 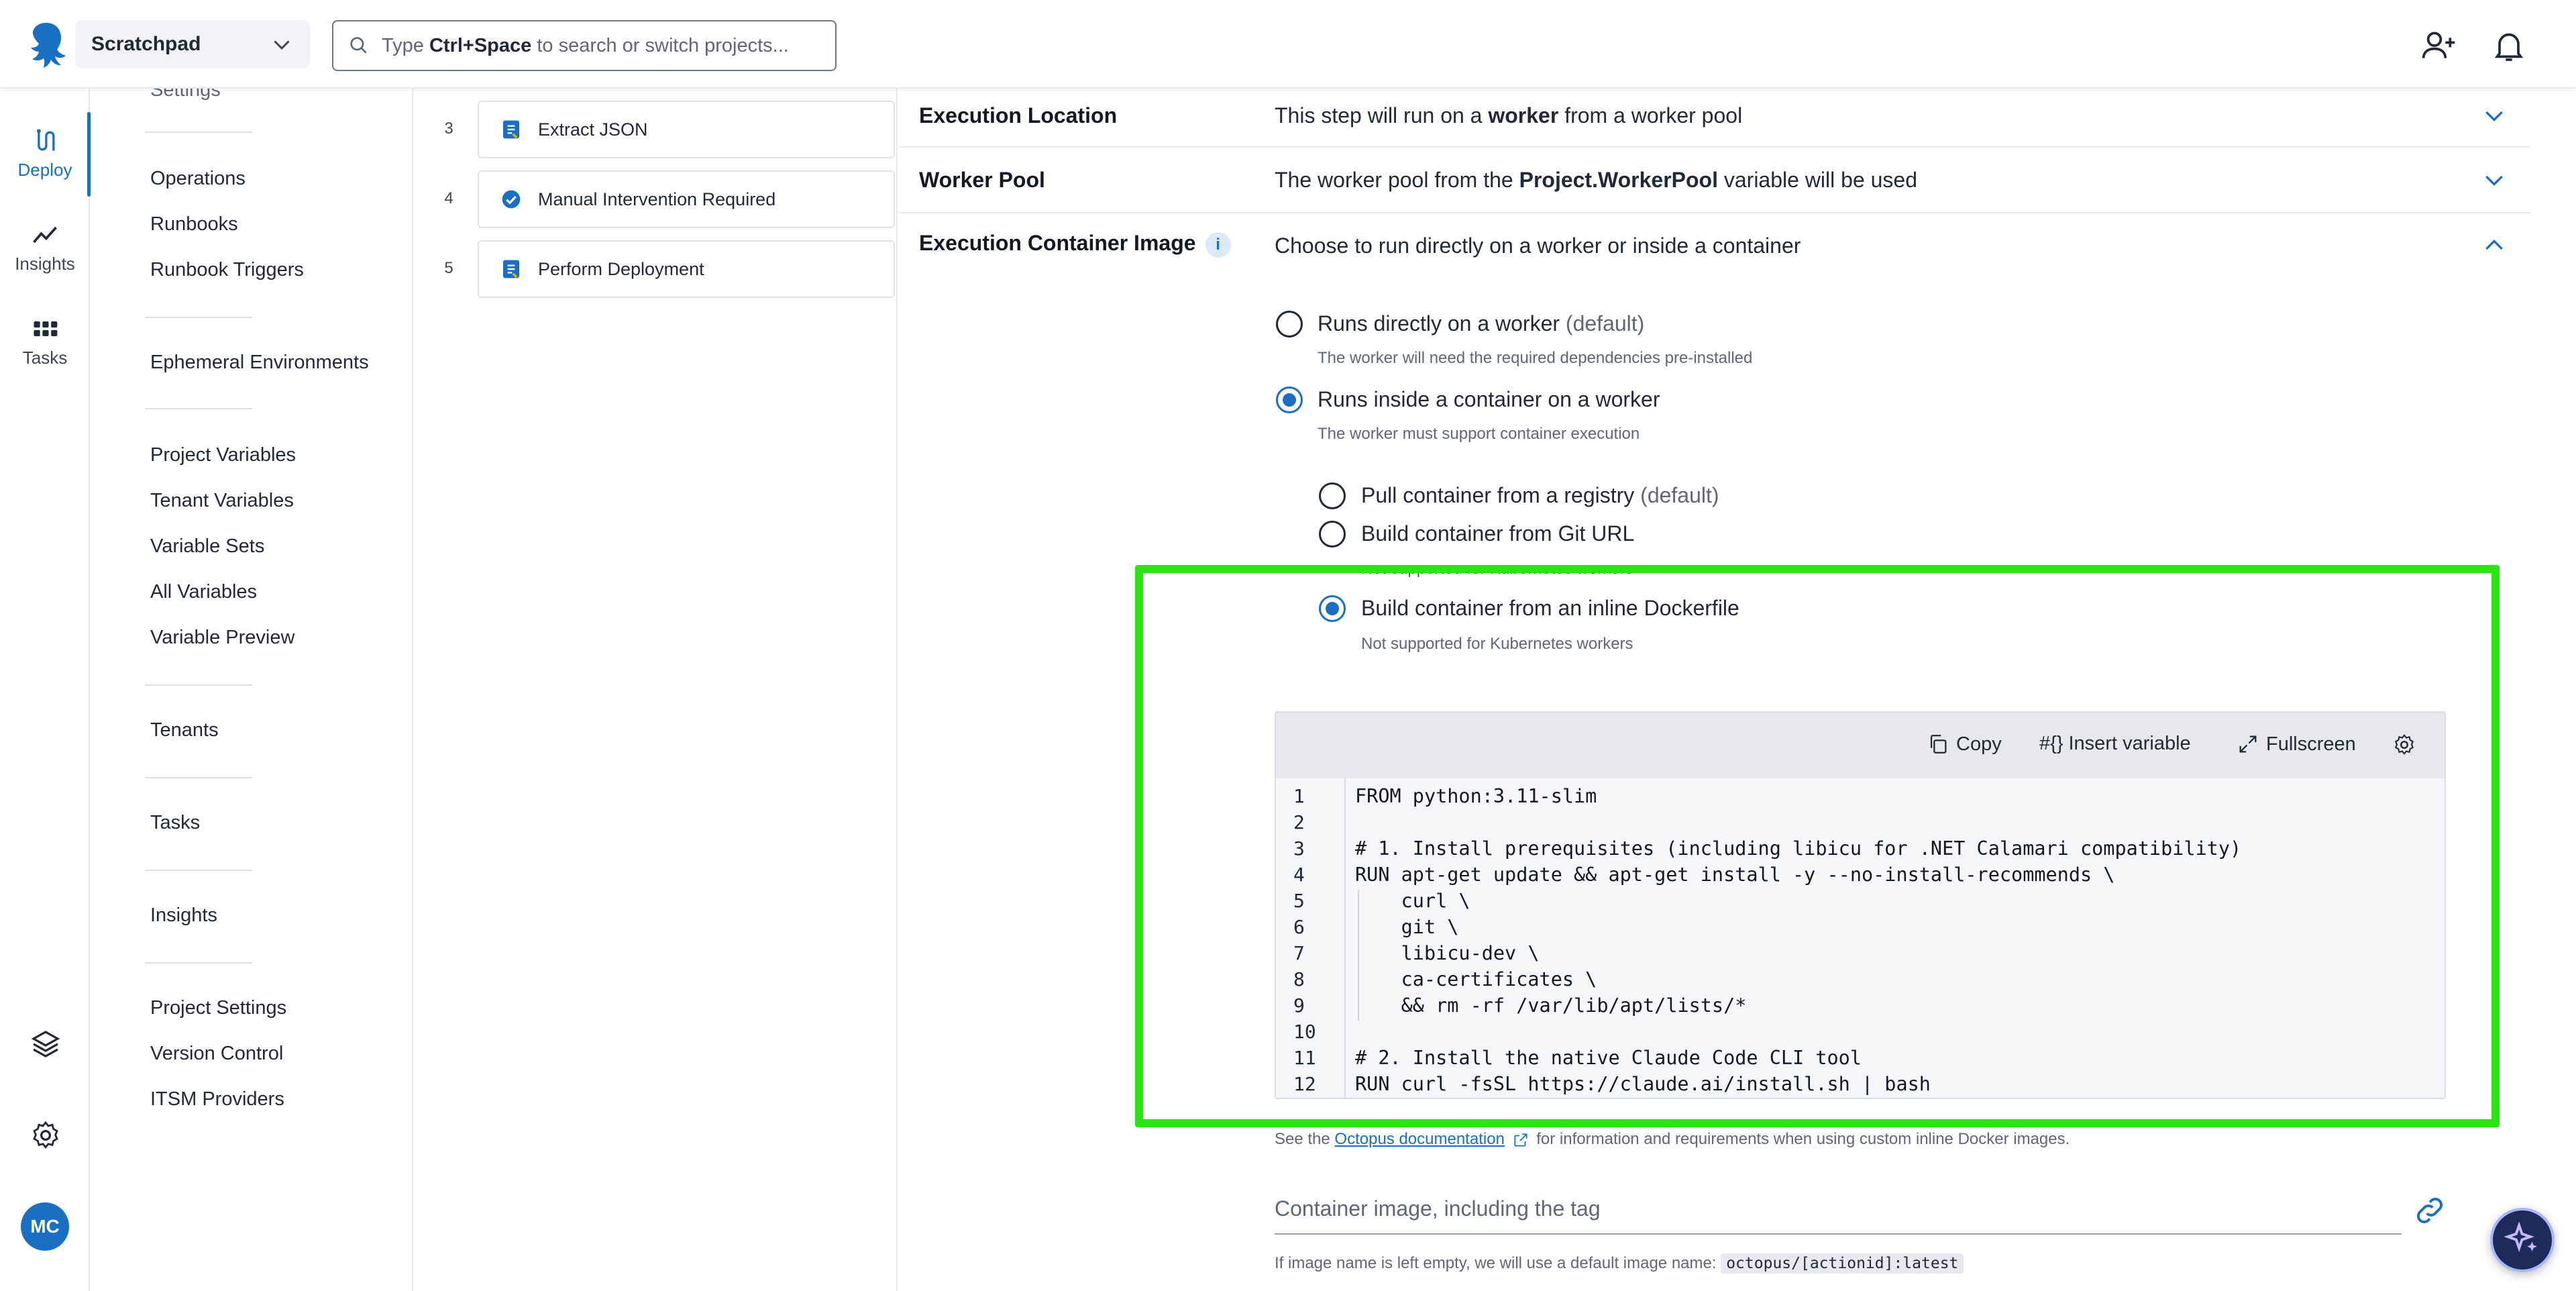 I want to click on step-item: 3 Extract JSON, so click(x=667, y=129).